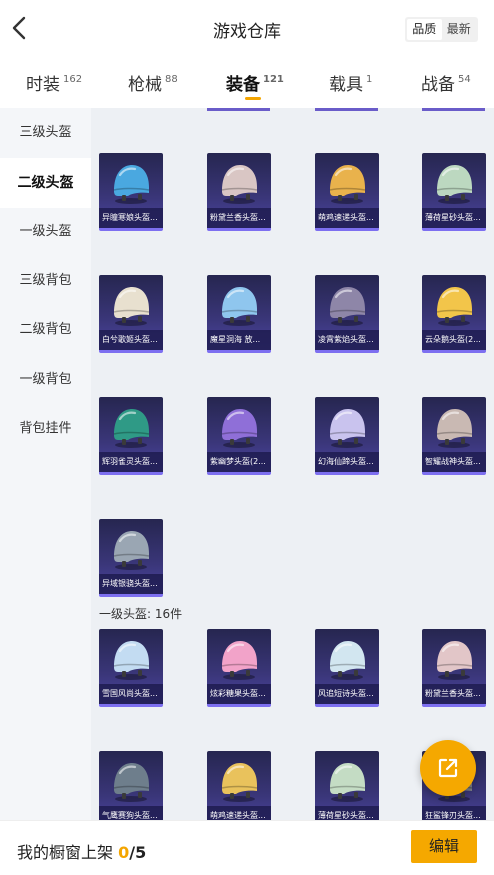  Describe the element at coordinates (45, 380) in the screenshot. I see `sidebar-item-level1-backpack: 一级背包` at that location.